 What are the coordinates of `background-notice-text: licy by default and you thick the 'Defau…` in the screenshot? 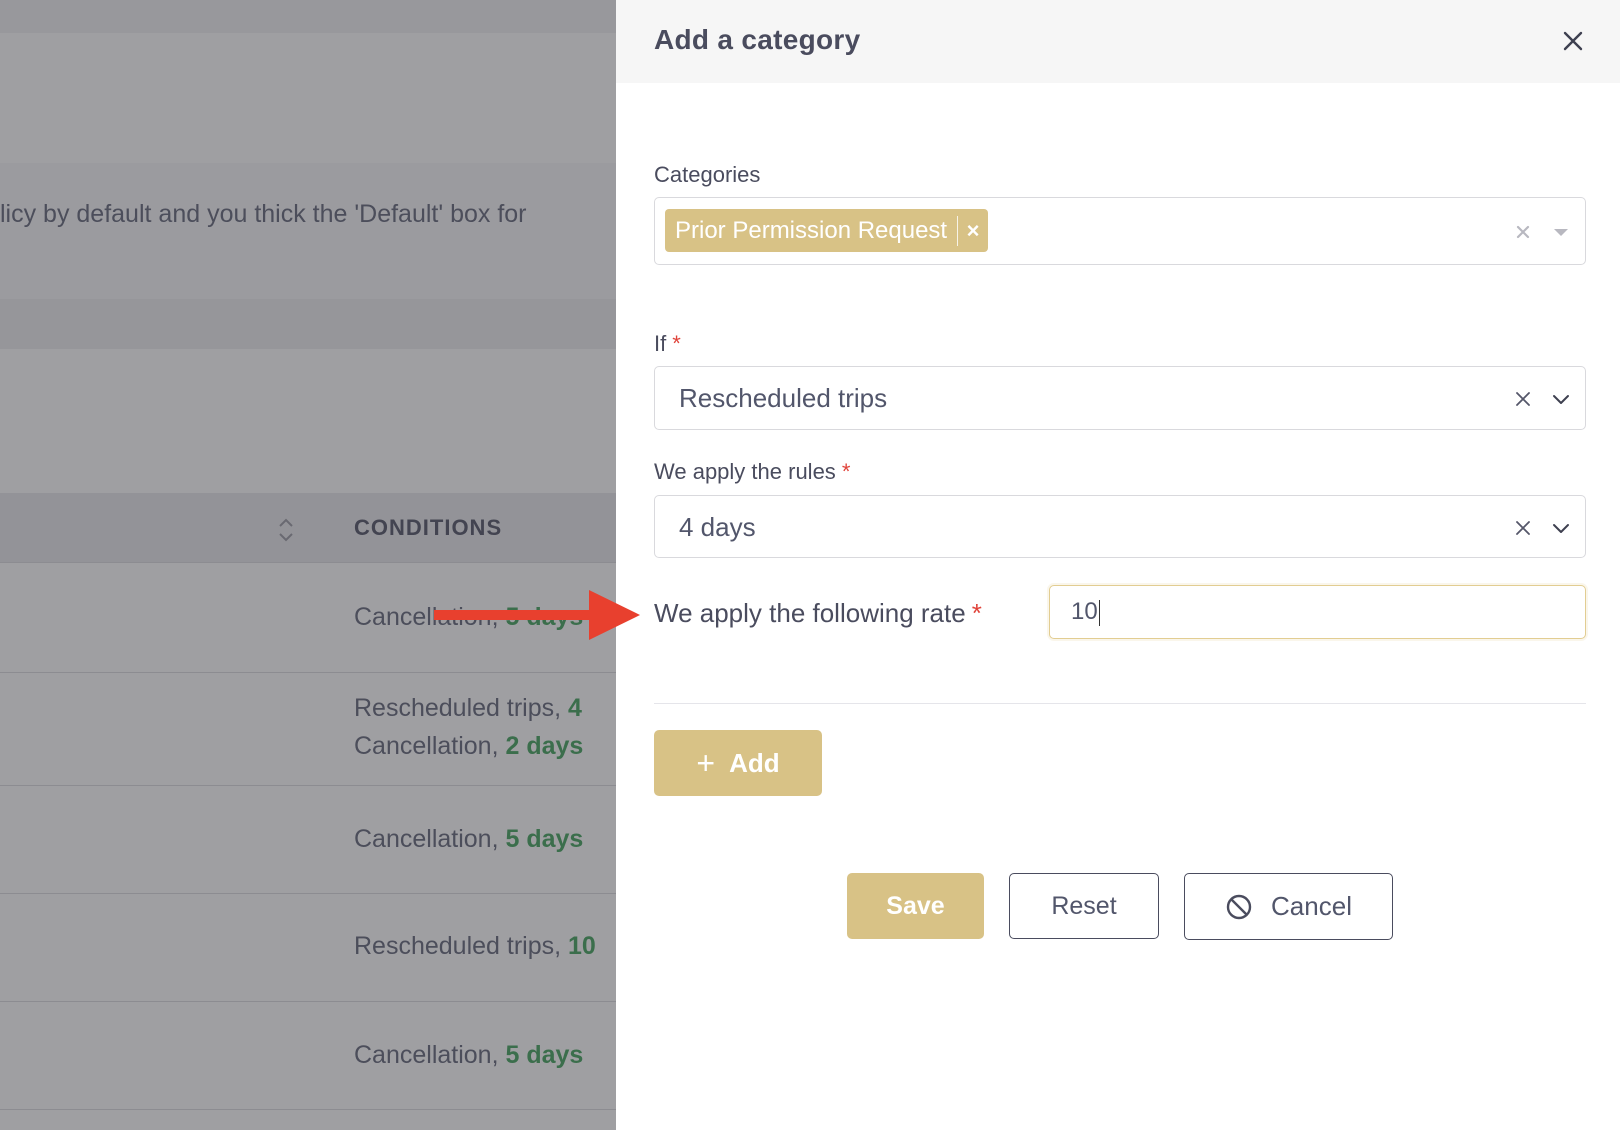 It's located at (263, 214).